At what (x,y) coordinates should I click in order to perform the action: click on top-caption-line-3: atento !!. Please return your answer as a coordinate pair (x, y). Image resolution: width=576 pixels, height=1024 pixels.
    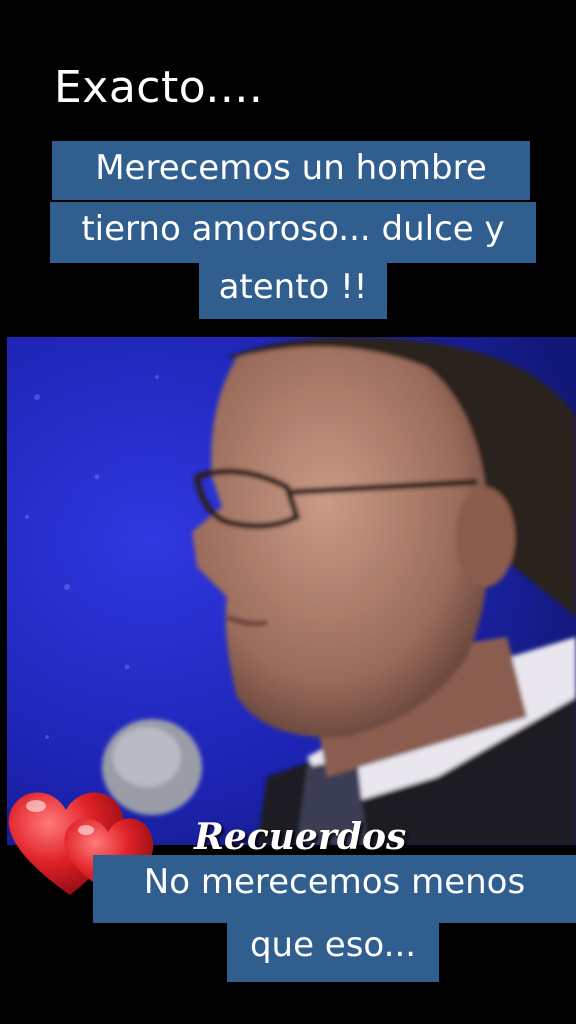
    Looking at the image, I should click on (293, 289).